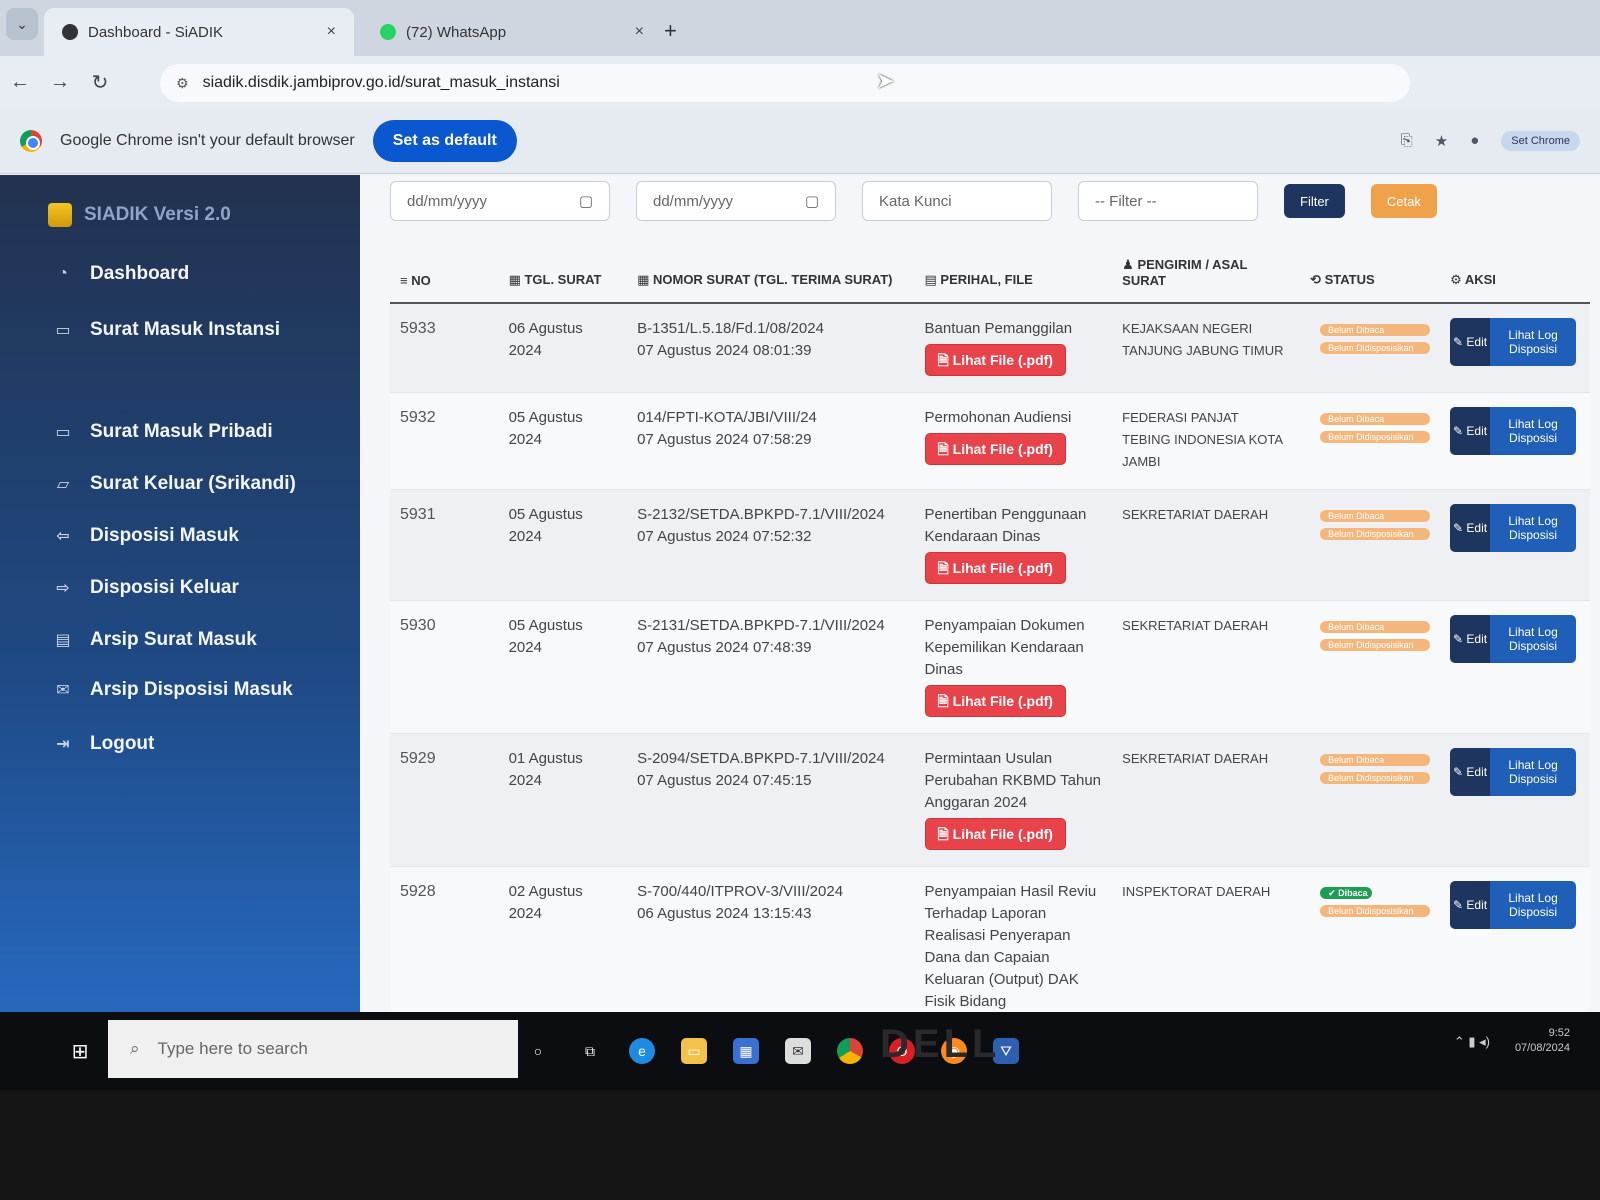 The image size is (1600, 1200). What do you see at coordinates (145, 588) in the screenshot?
I see `sidebar-item-disposisi-keluar: ⇨ Disposisi Keluar` at bounding box center [145, 588].